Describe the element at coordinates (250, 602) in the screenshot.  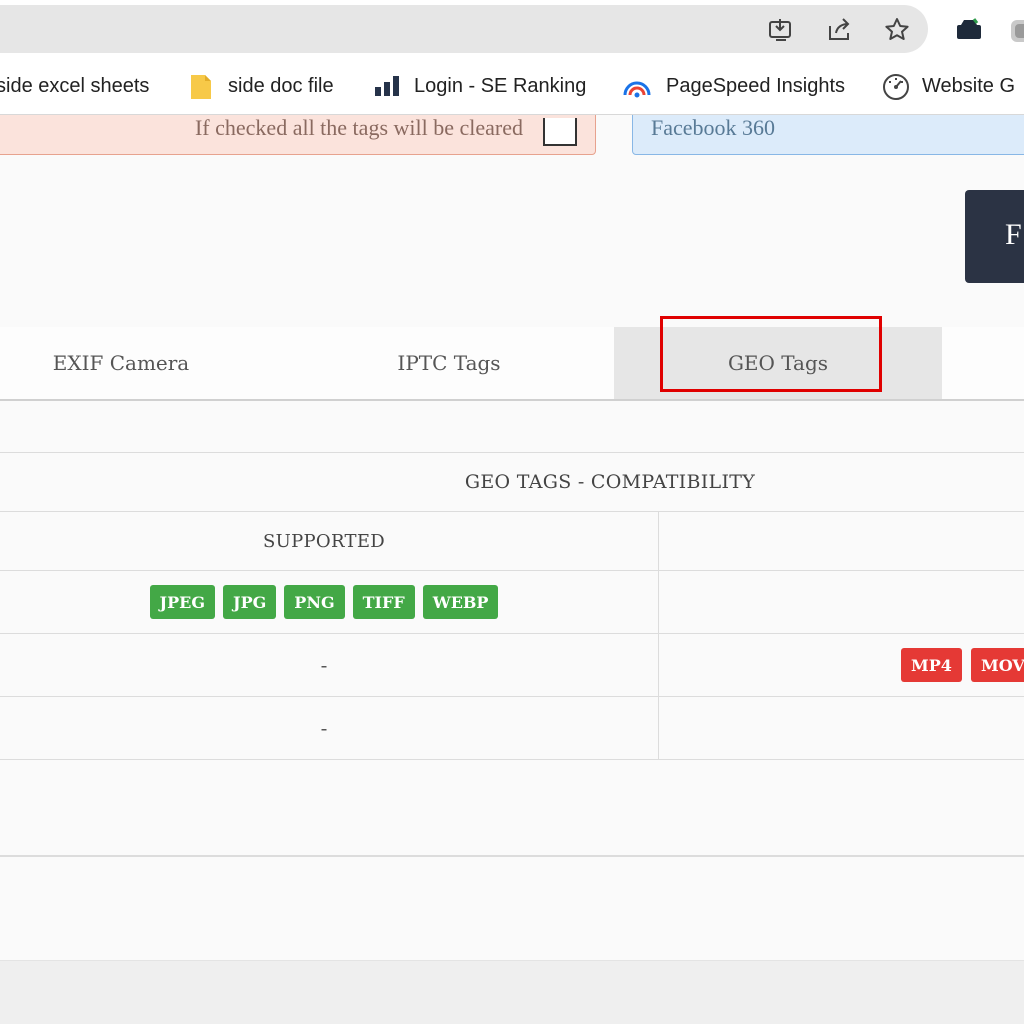
I see `format-badge-jpg: JPG` at that location.